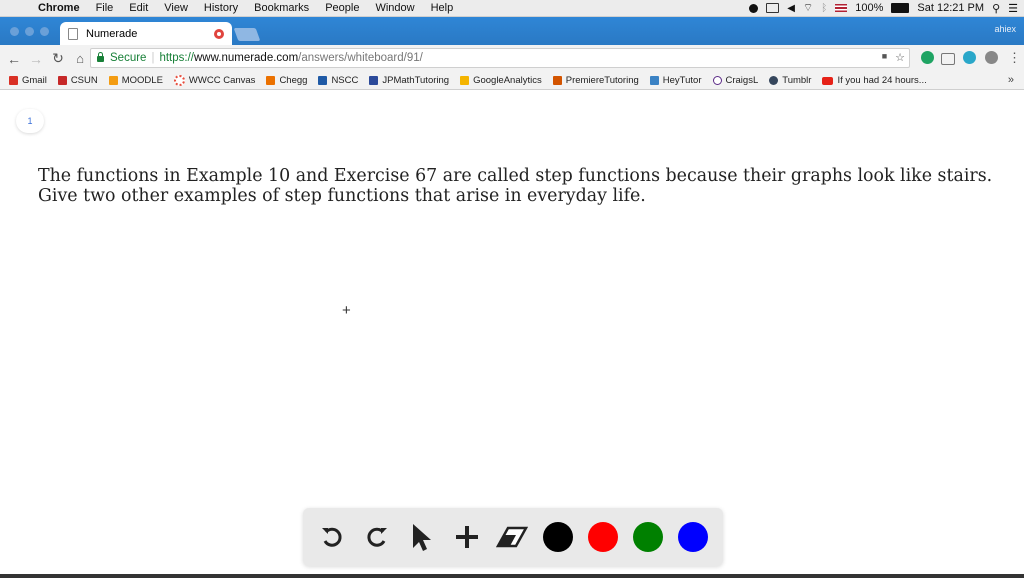 The width and height of the screenshot is (1024, 578). Describe the element at coordinates (421, 537) in the screenshot. I see `select-pointer-icon` at that location.